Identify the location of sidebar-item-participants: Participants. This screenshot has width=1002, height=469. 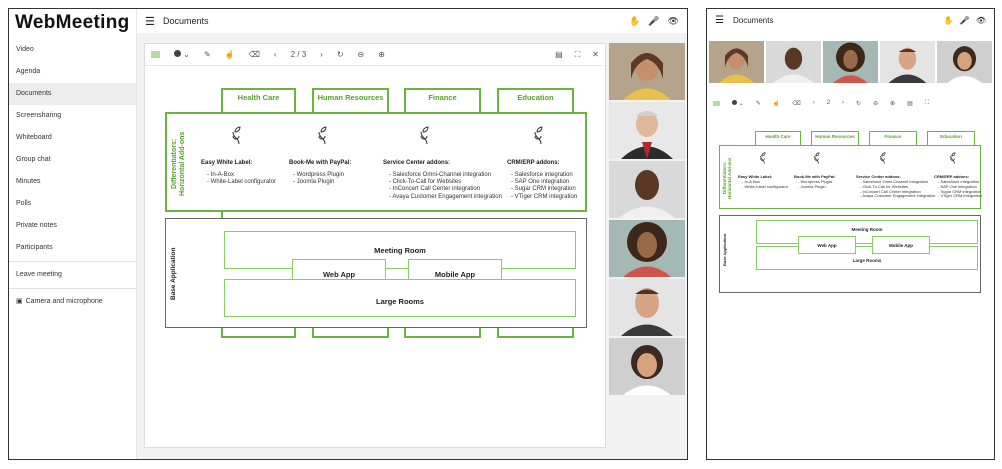
(72, 248).